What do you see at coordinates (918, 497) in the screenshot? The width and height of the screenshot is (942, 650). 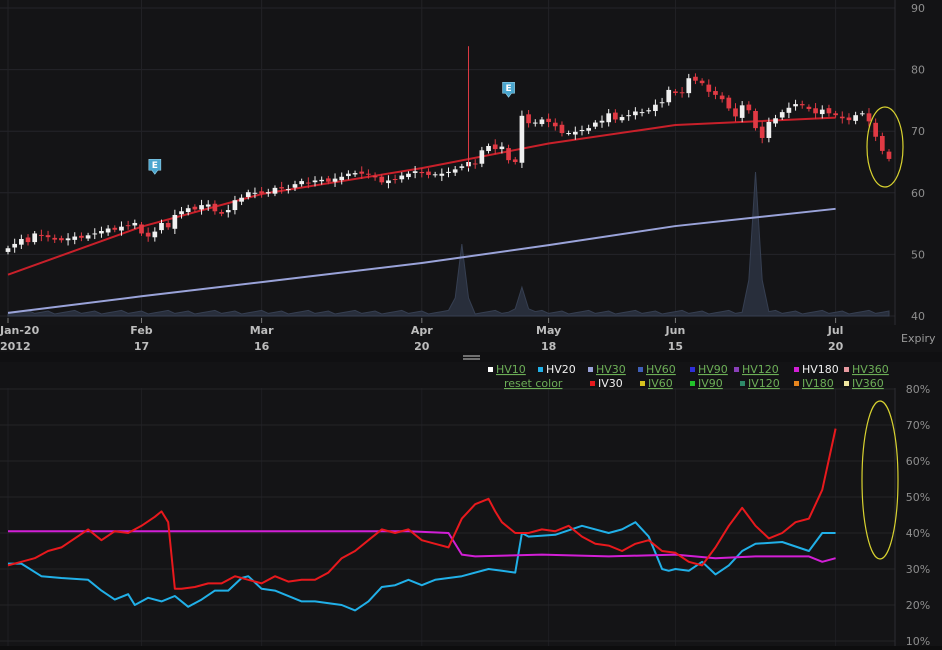 I see `volatility-tick-label: 50%` at bounding box center [918, 497].